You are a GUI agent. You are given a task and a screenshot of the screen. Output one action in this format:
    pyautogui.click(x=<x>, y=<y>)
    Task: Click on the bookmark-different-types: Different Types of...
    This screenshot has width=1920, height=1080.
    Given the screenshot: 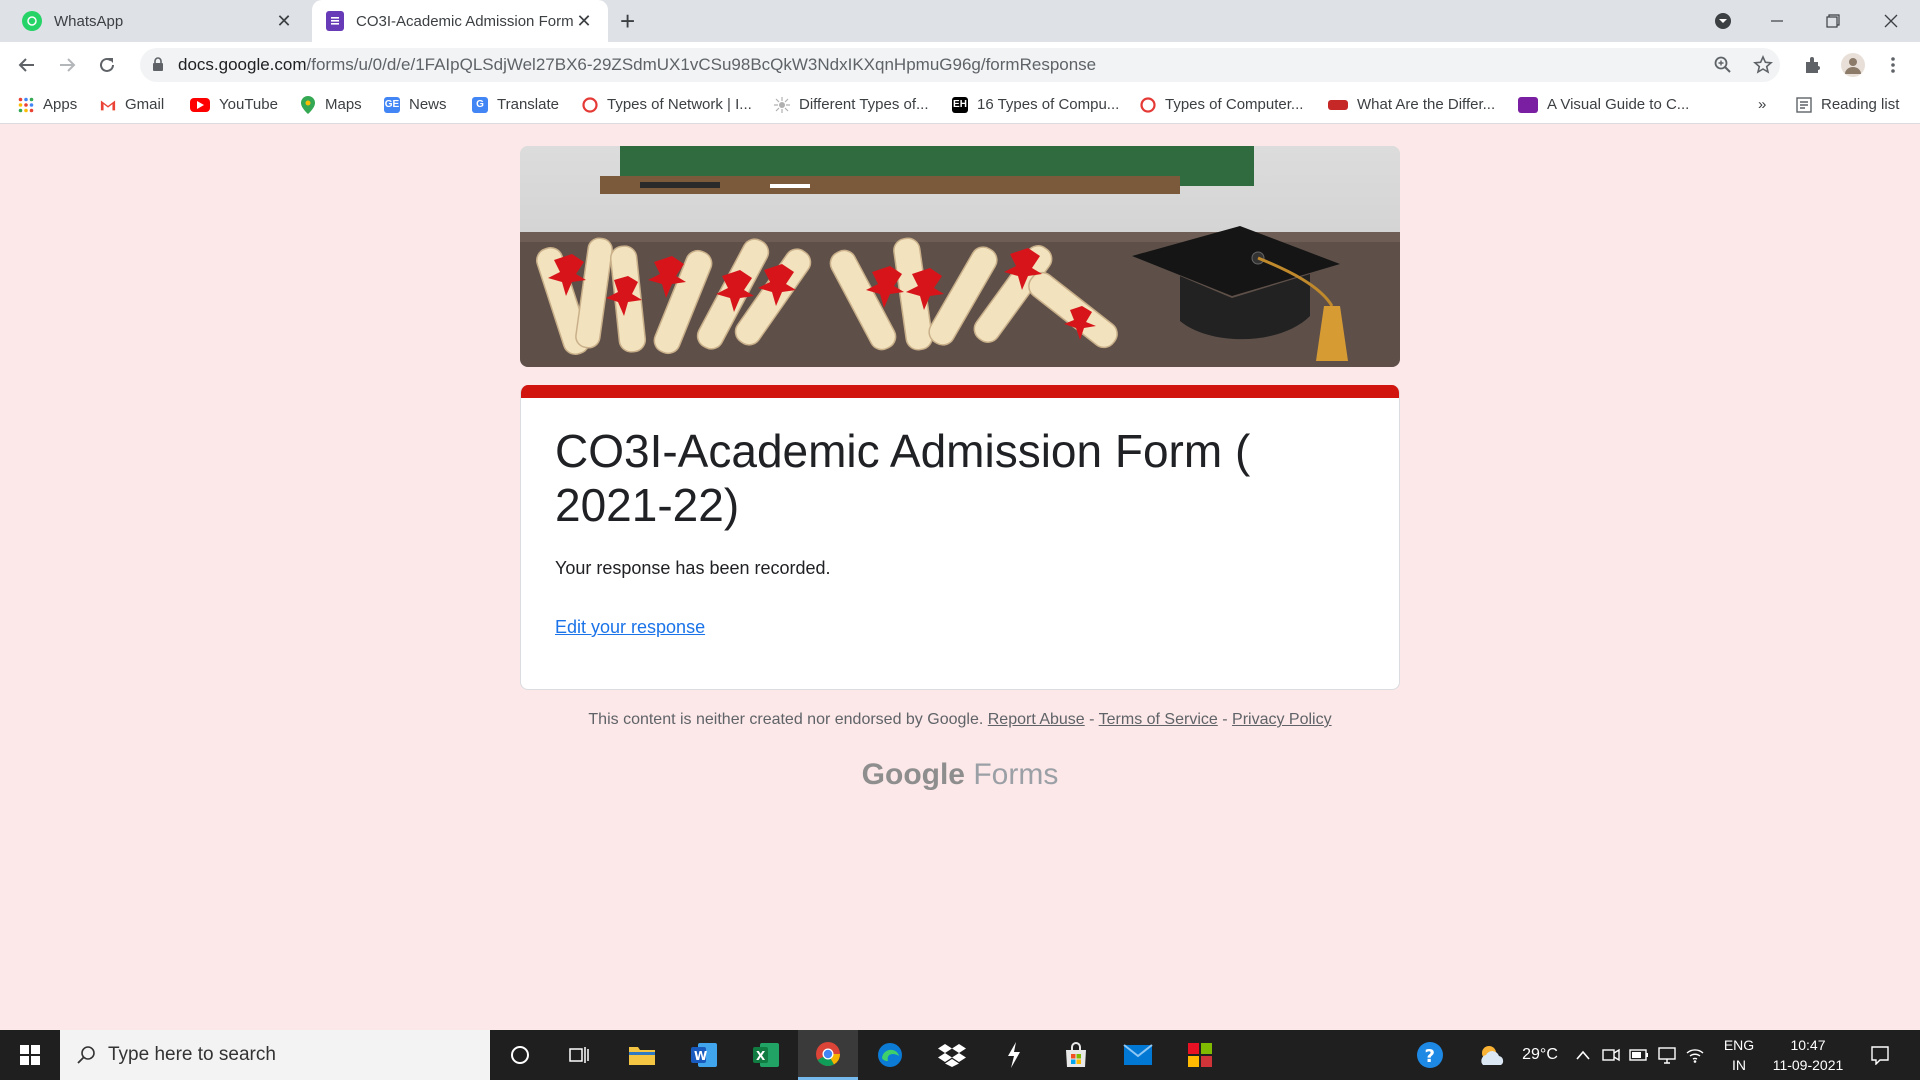 What is the action you would take?
    pyautogui.click(x=851, y=104)
    